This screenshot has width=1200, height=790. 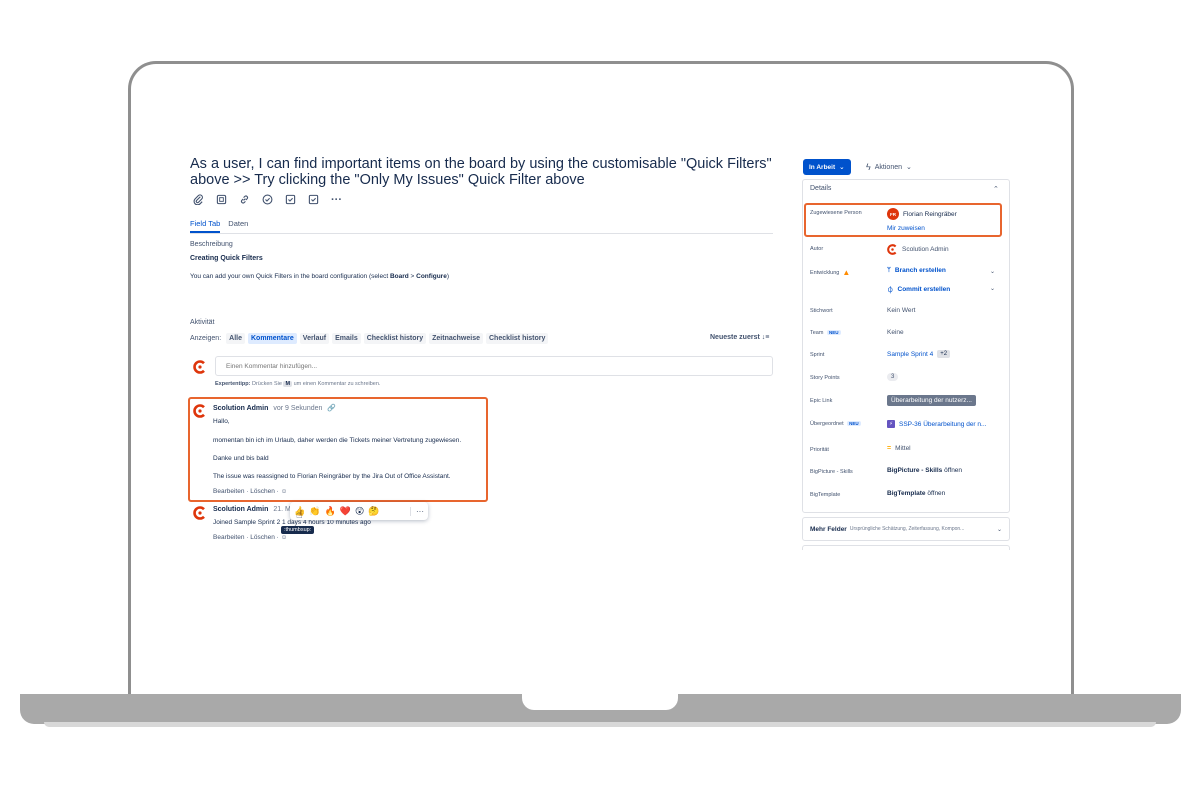 What do you see at coordinates (919, 354) in the screenshot?
I see `sprint-value: Sample Sprint 4 +2` at bounding box center [919, 354].